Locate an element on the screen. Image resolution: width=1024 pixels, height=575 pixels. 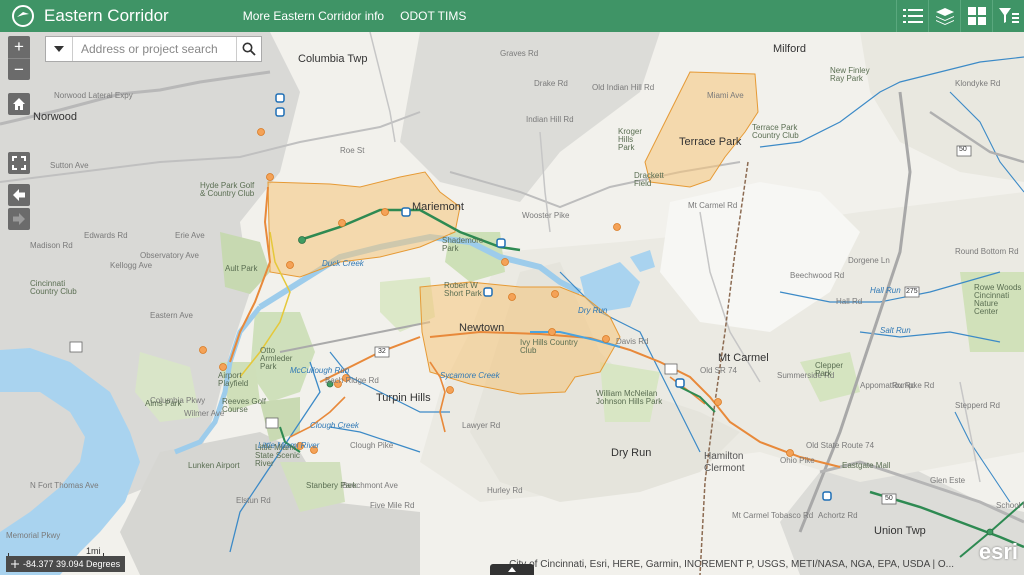
map-label-road: Edwards Rd is located at coordinates (106, 235).